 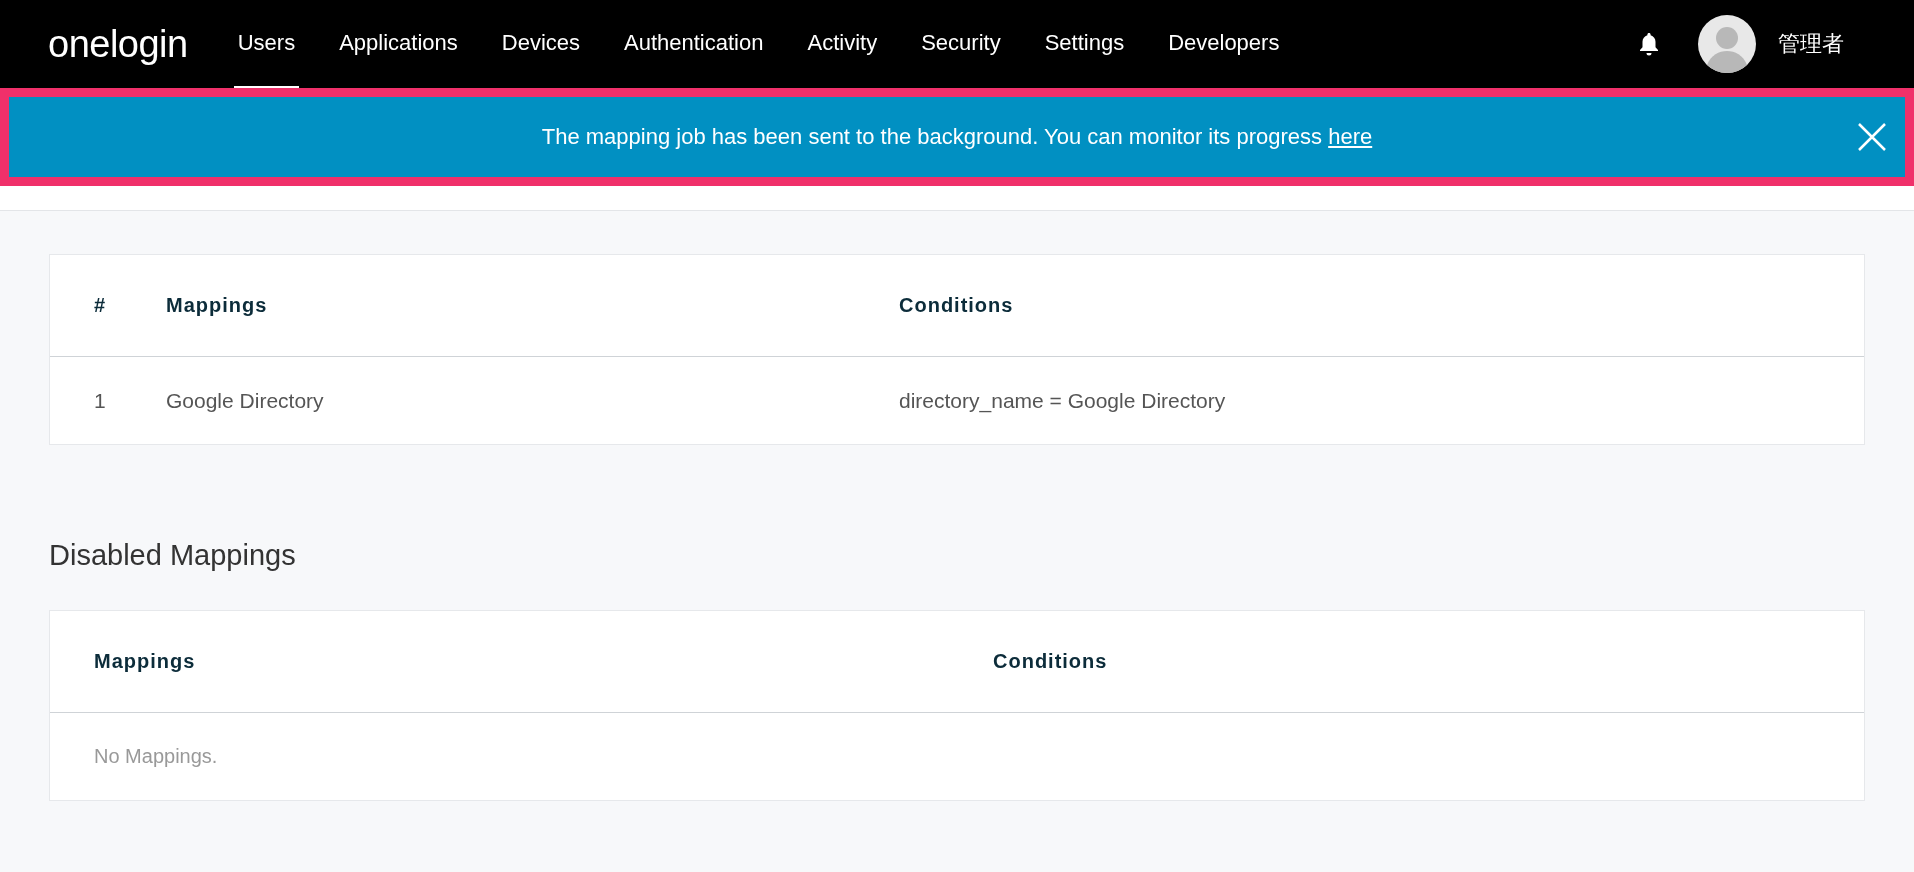 What do you see at coordinates (100, 400) in the screenshot?
I see `table-cell-text: 1` at bounding box center [100, 400].